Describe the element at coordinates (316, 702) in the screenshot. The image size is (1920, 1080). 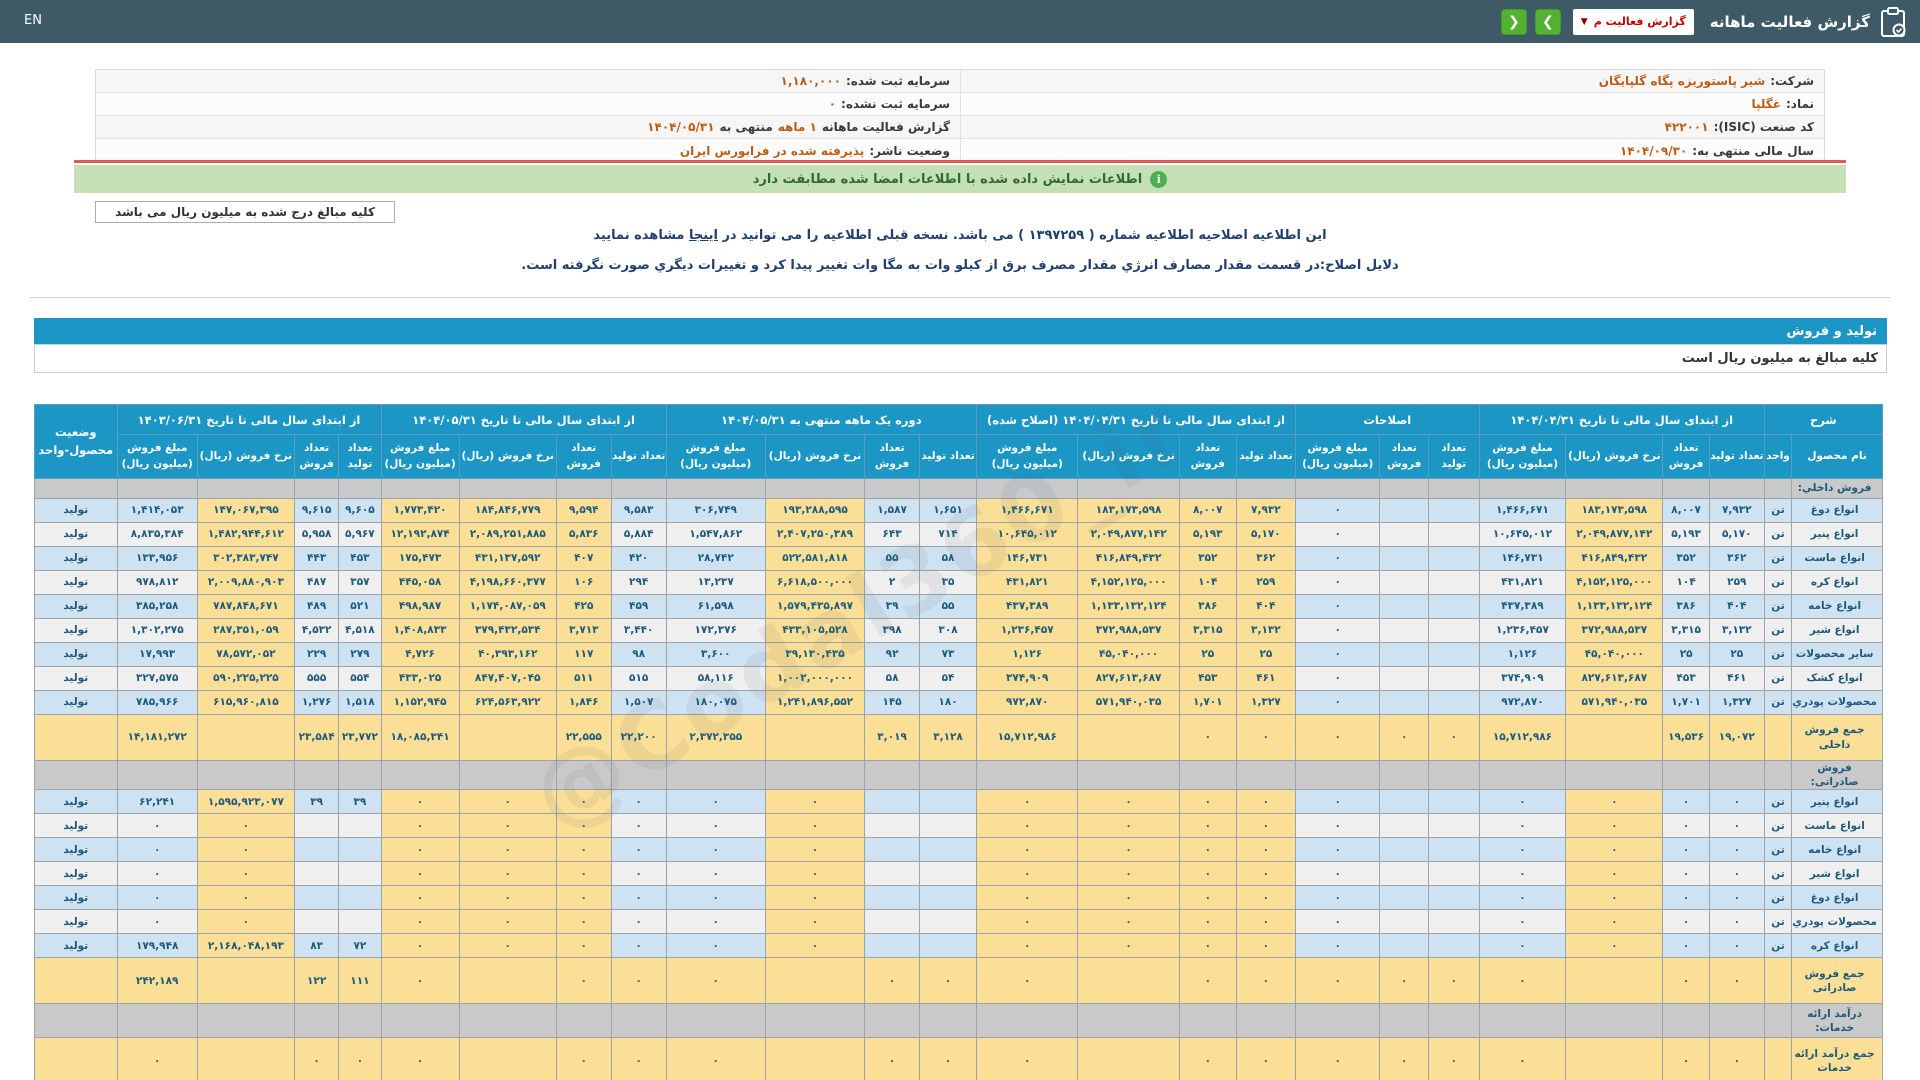
I see `value-cell: ۱,۲۷۶` at that location.